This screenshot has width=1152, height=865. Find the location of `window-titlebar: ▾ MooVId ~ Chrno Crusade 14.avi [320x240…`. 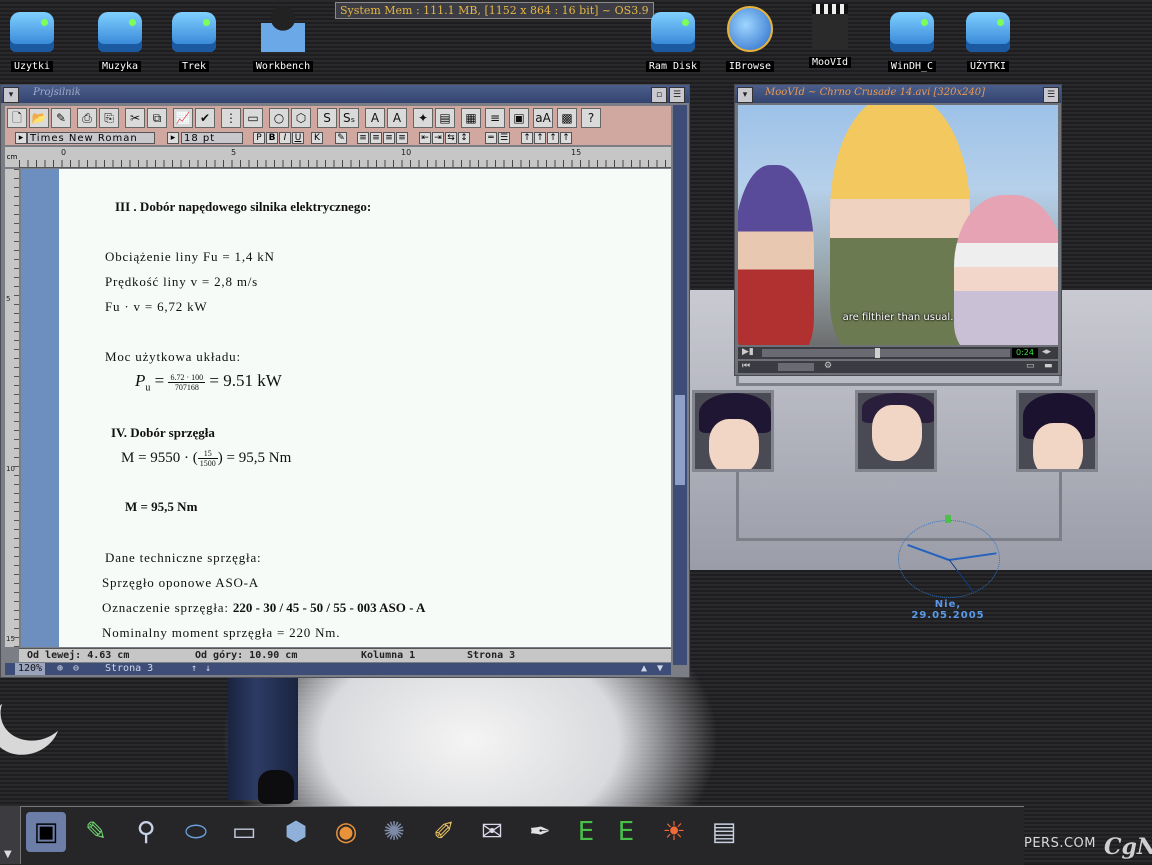

window-titlebar: ▾ MooVId ~ Chrno Crusade 14.avi [320x240… is located at coordinates (898, 94).